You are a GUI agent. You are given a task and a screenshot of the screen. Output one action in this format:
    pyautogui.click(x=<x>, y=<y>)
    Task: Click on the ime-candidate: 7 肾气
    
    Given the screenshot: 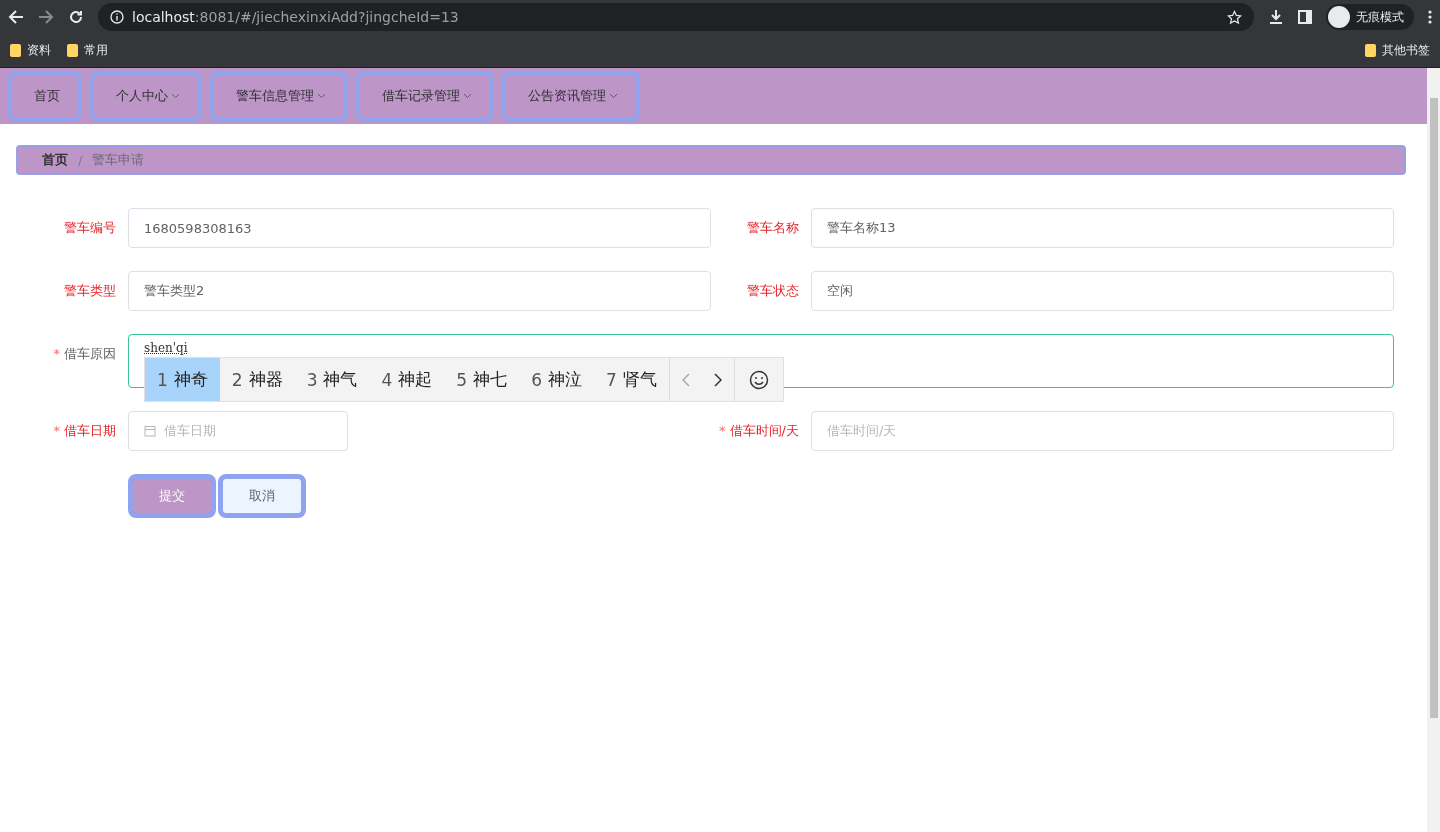 What is the action you would take?
    pyautogui.click(x=631, y=379)
    